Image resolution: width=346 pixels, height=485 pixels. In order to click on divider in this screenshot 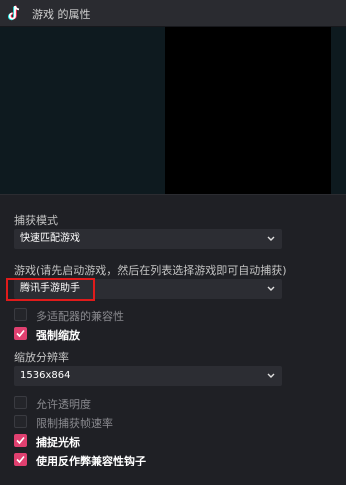, I will do `click(173, 194)`.